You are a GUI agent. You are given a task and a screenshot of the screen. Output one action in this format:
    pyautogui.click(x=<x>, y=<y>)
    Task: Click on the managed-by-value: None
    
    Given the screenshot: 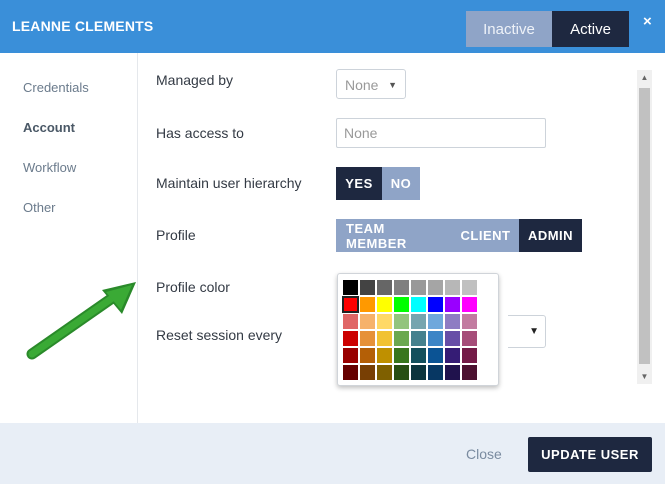 What is the action you would take?
    pyautogui.click(x=362, y=85)
    